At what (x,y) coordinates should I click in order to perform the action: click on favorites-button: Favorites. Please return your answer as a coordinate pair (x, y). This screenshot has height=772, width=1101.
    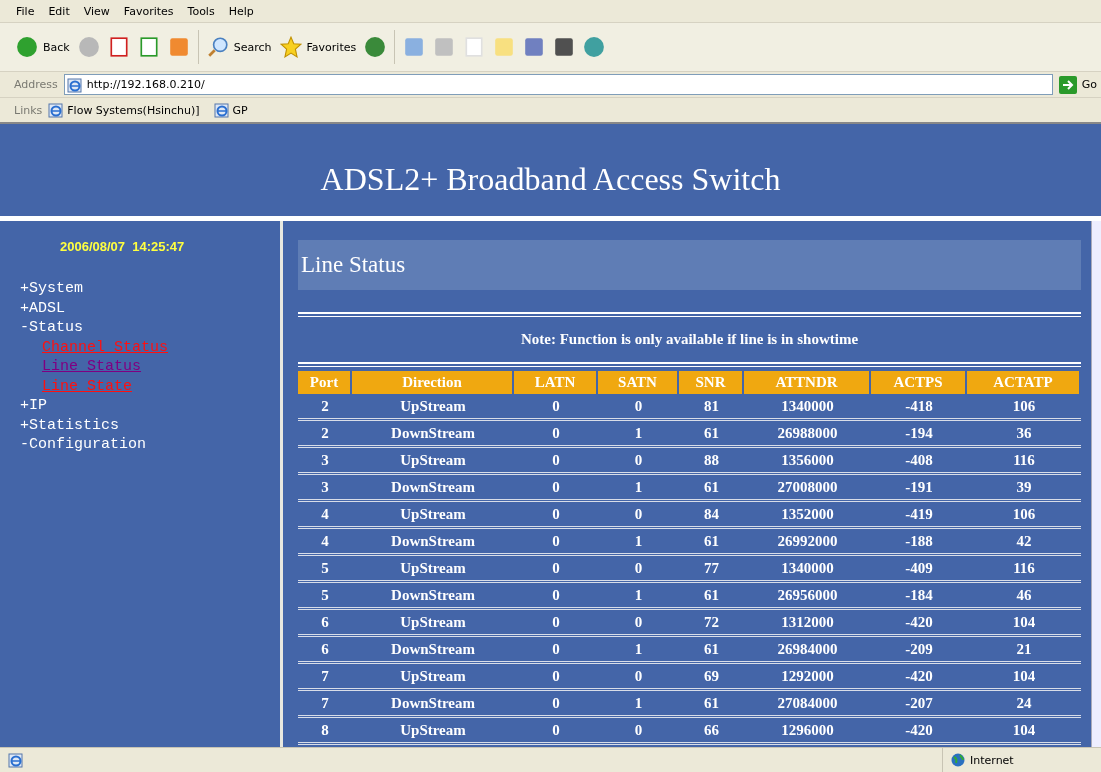
    Looking at the image, I should click on (318, 47).